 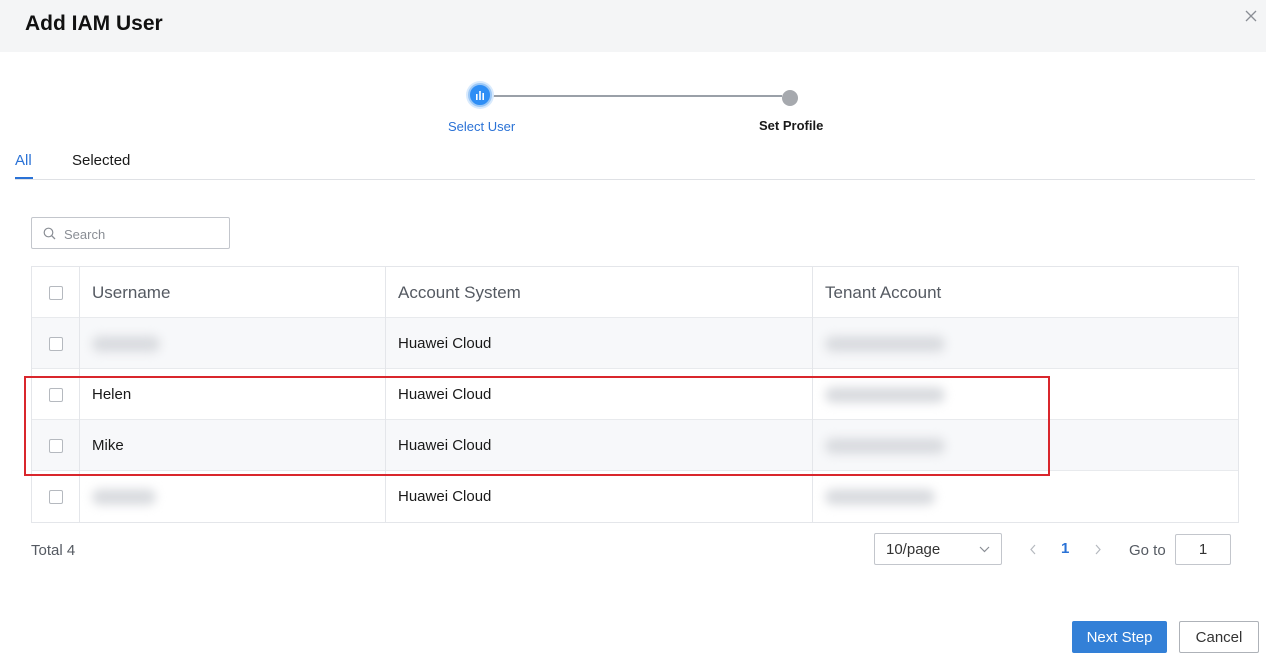 I want to click on username-cell: Mike, so click(x=232, y=445).